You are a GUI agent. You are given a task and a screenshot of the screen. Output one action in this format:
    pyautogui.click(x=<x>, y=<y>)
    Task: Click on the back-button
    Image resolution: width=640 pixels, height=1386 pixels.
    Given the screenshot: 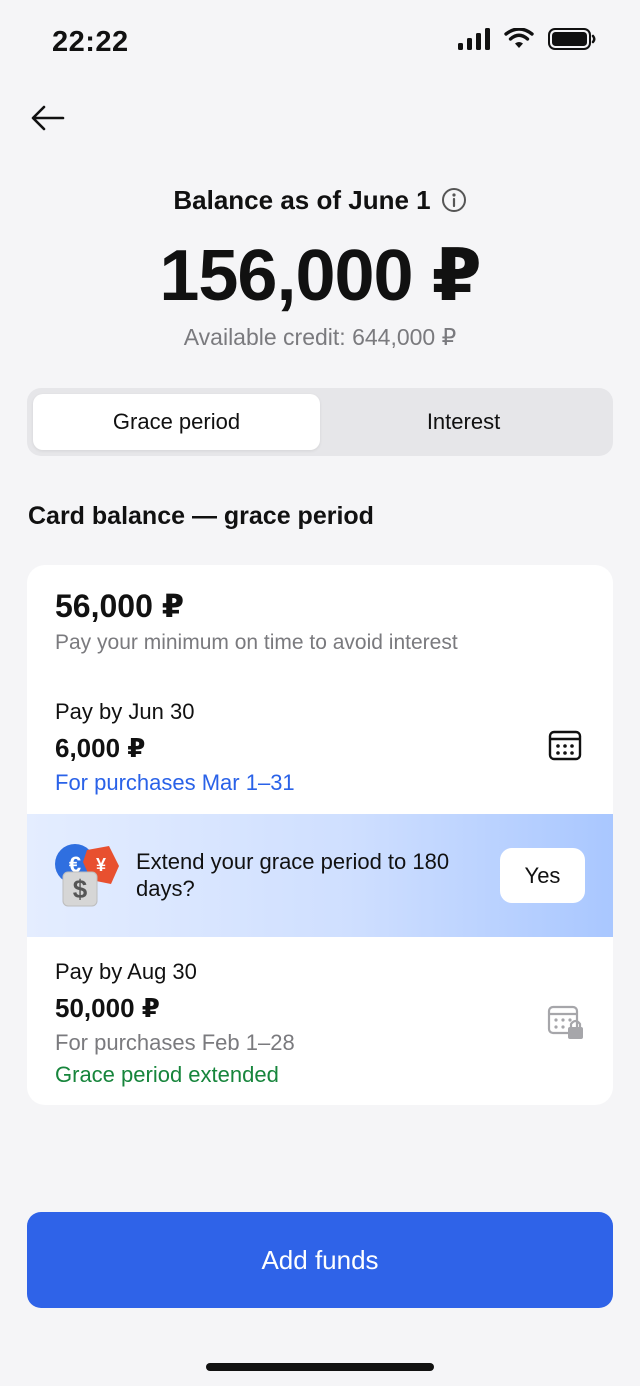 What is the action you would take?
    pyautogui.click(x=48, y=118)
    